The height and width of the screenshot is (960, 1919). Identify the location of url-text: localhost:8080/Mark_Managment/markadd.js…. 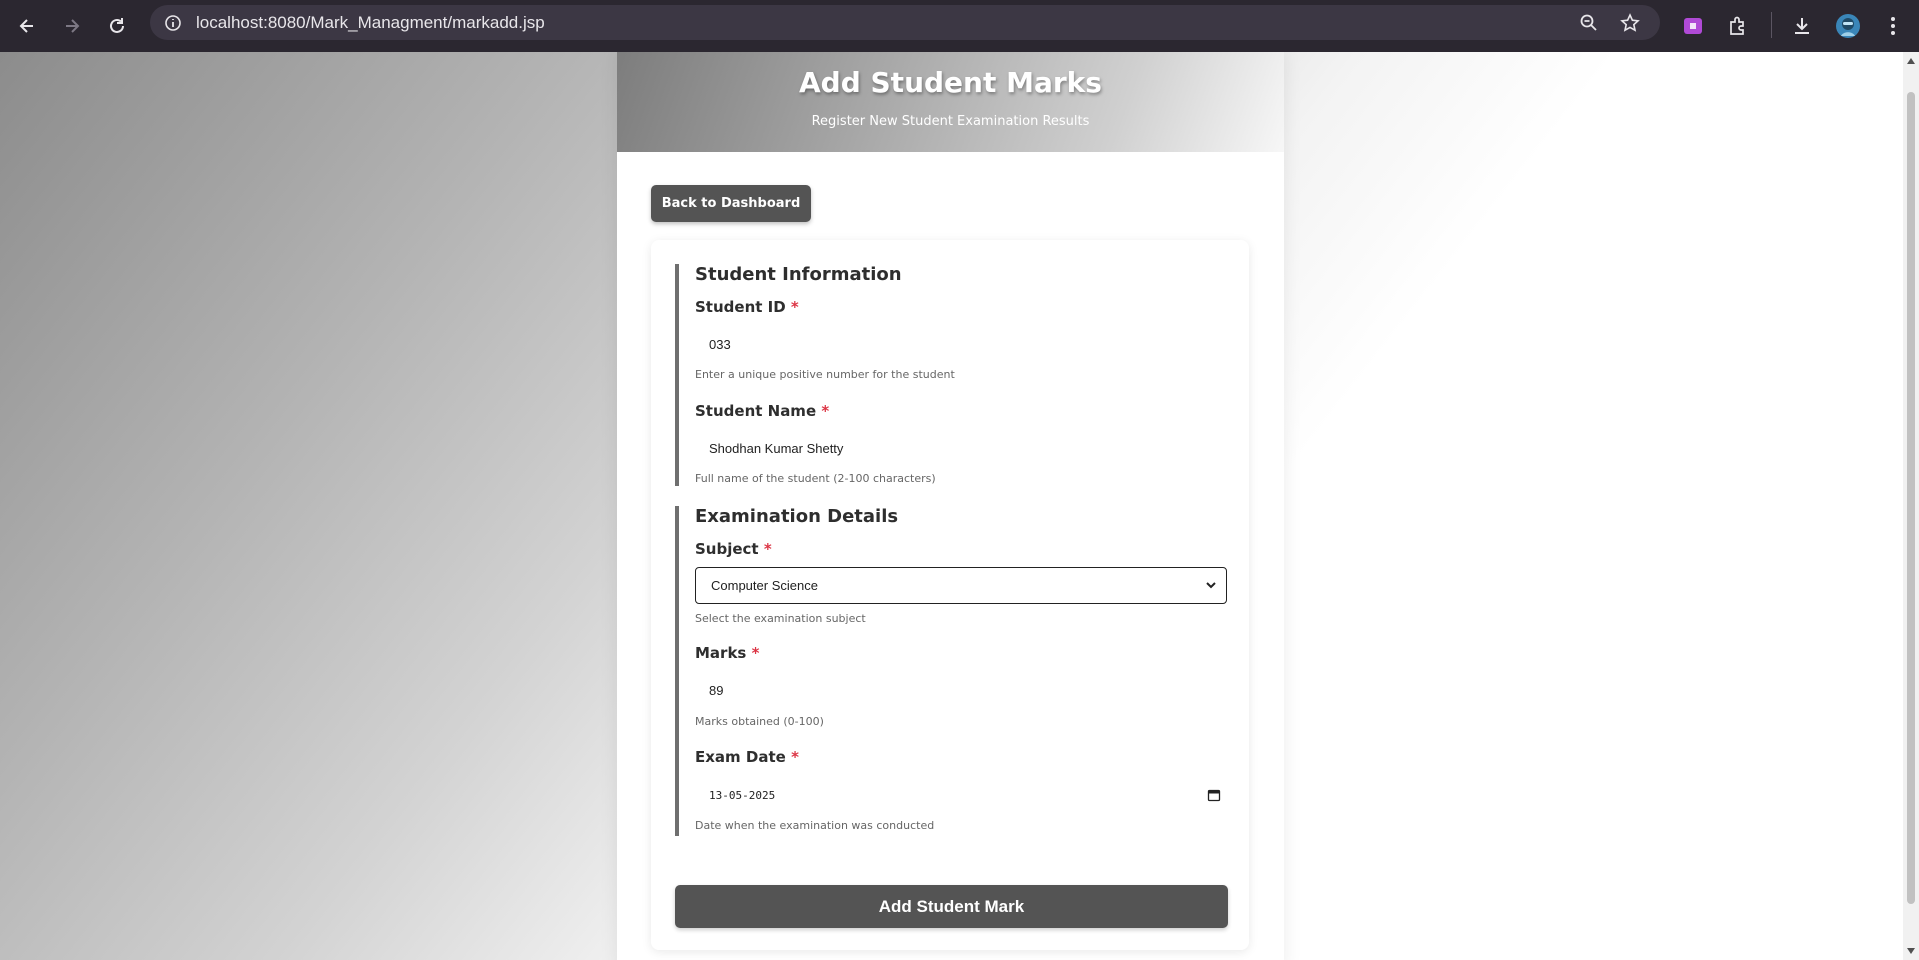
(370, 23).